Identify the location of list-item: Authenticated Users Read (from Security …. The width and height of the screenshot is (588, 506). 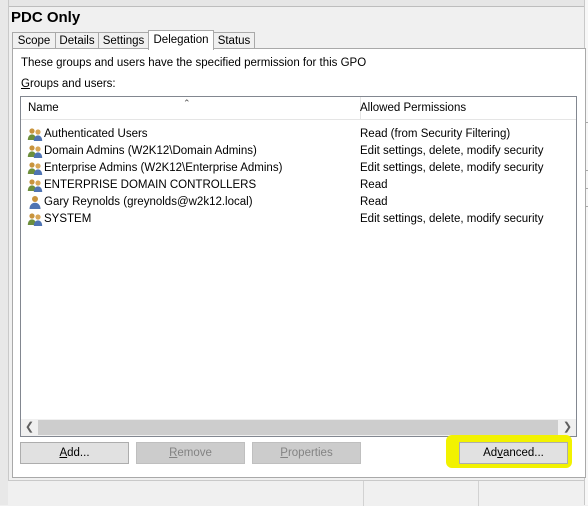
(298, 134).